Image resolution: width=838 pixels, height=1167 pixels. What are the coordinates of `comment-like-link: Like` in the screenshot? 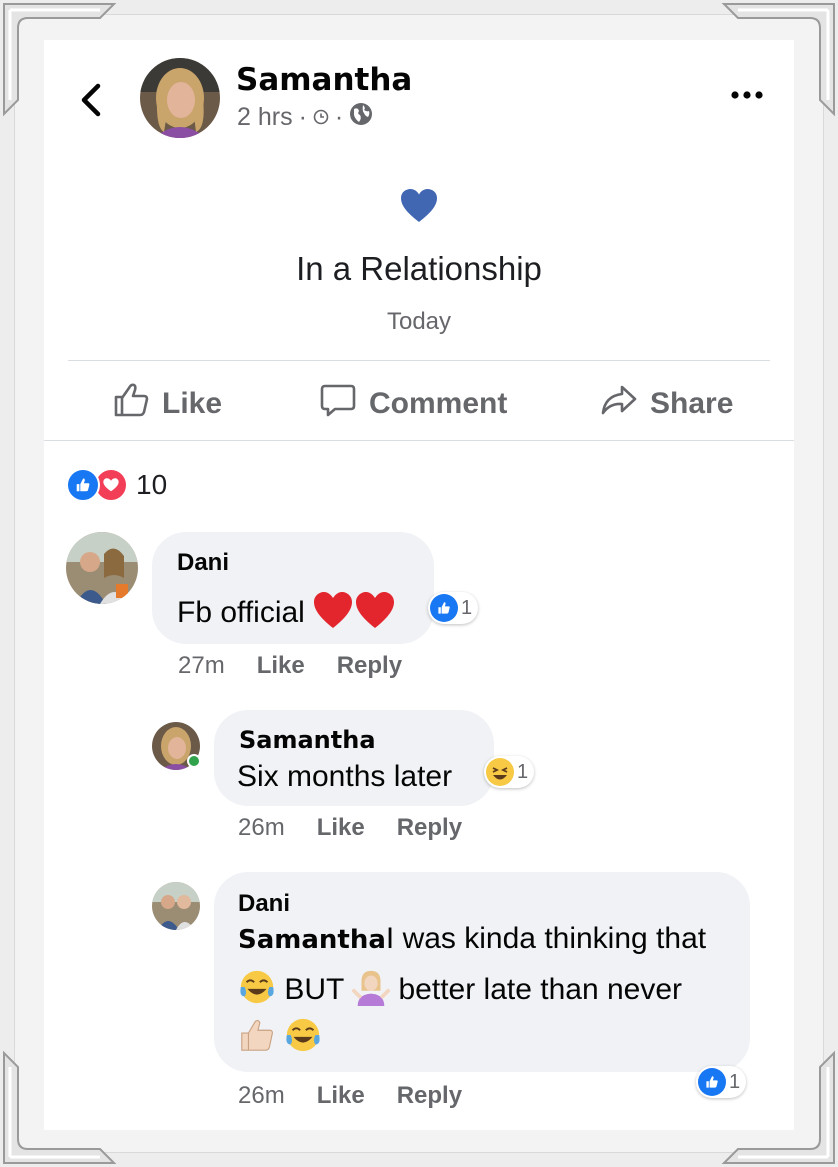 It's located at (281, 666).